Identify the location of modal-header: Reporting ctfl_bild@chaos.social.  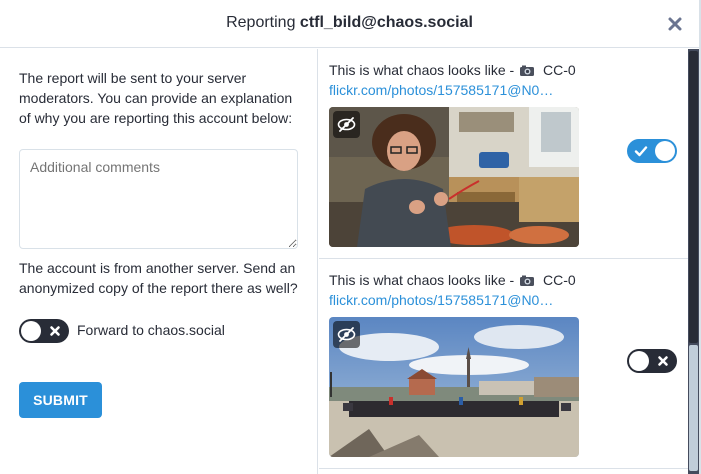
(349, 24).